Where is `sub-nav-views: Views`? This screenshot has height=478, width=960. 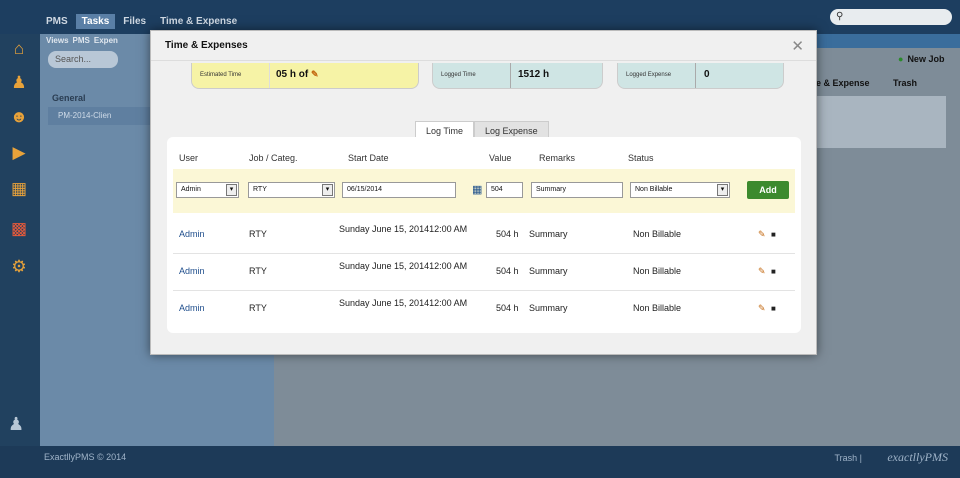
sub-nav-views: Views is located at coordinates (57, 40).